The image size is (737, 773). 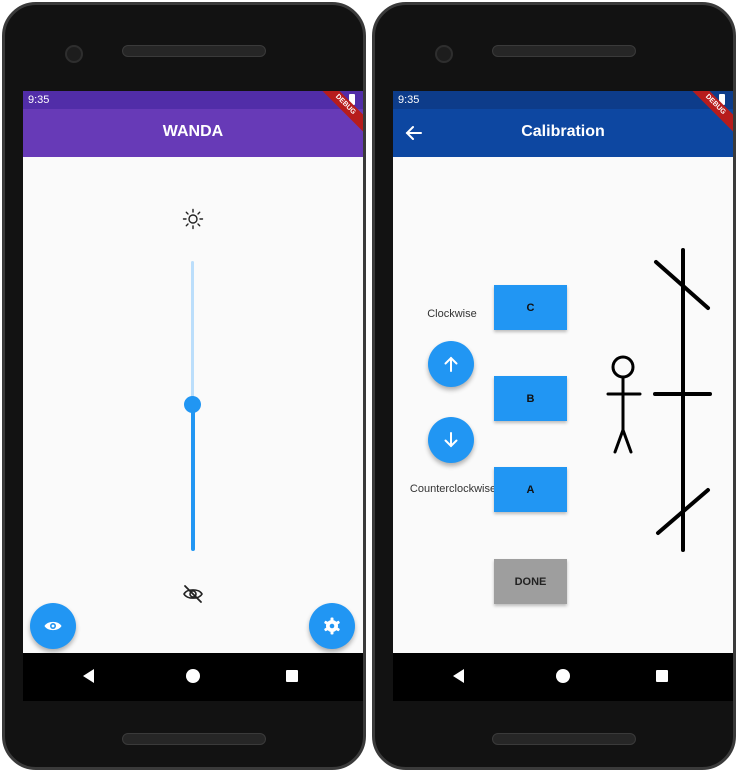 I want to click on app-bar: Calibration, so click(x=563, y=133).